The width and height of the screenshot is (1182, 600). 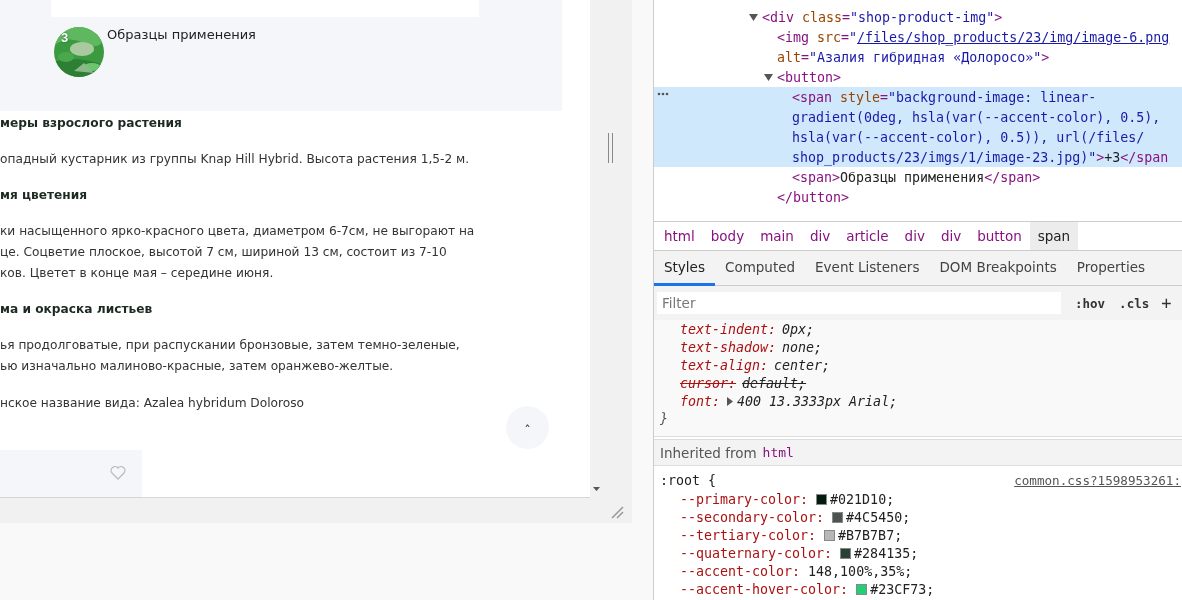 I want to click on photo-count: 3, so click(x=65, y=37).